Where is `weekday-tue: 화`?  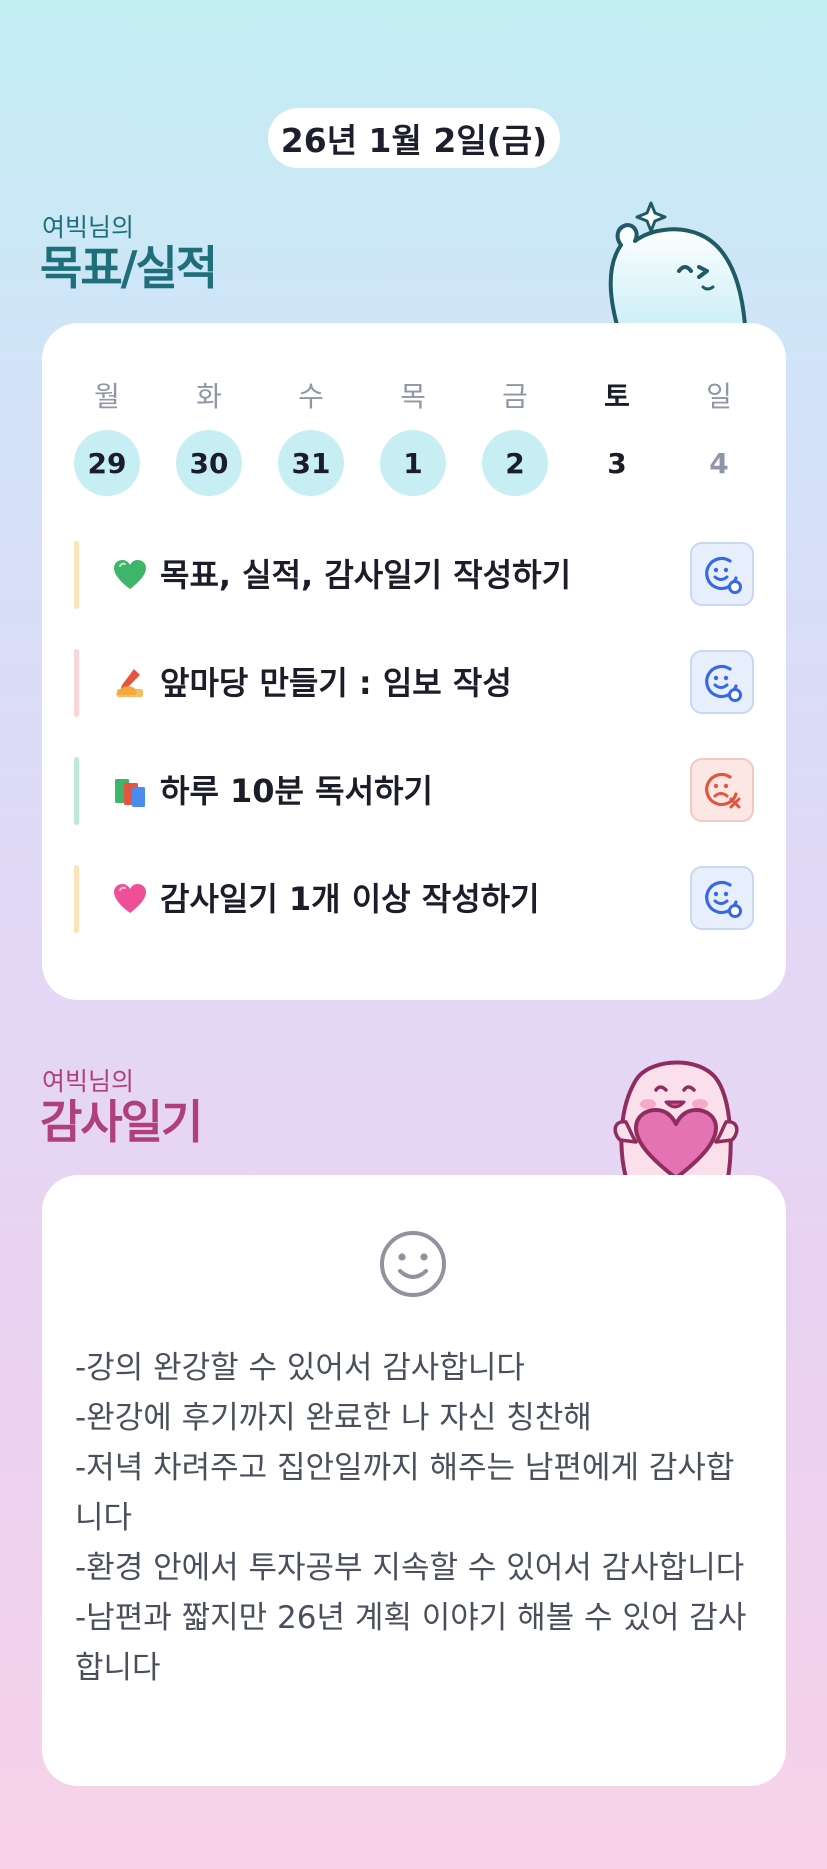
weekday-tue: 화 is located at coordinates (209, 396).